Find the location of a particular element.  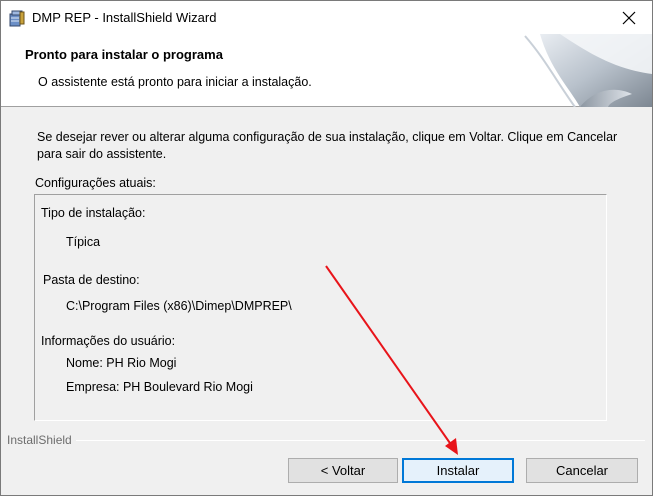

close-icon is located at coordinates (629, 17).